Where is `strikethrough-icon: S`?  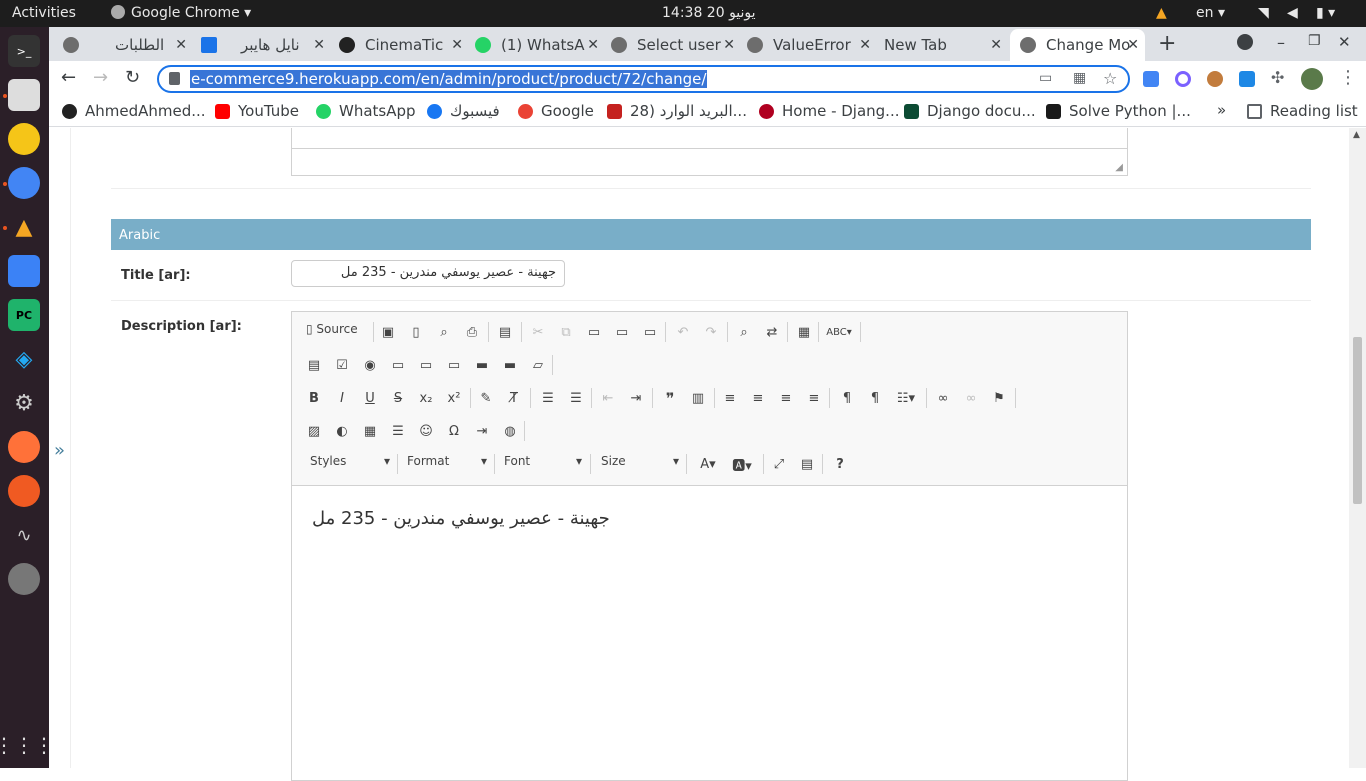
strikethrough-icon: S is located at coordinates (398, 398).